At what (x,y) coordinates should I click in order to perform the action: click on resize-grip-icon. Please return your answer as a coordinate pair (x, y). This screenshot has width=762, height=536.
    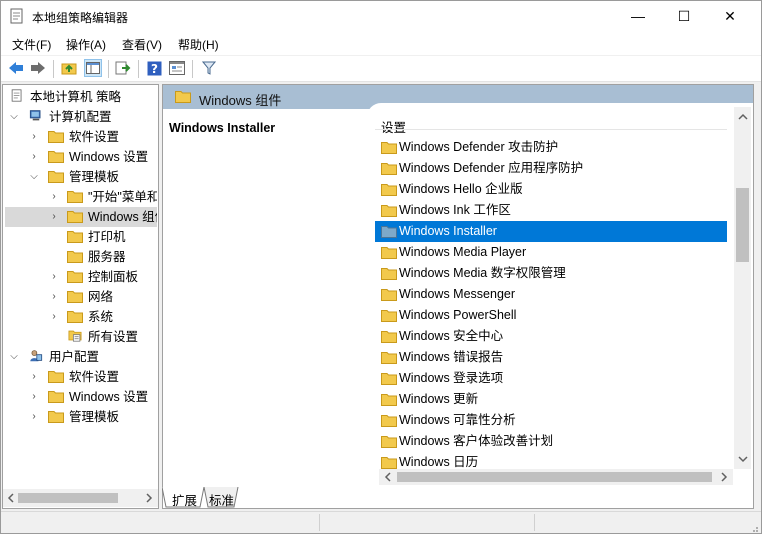
    Looking at the image, I should click on (754, 527).